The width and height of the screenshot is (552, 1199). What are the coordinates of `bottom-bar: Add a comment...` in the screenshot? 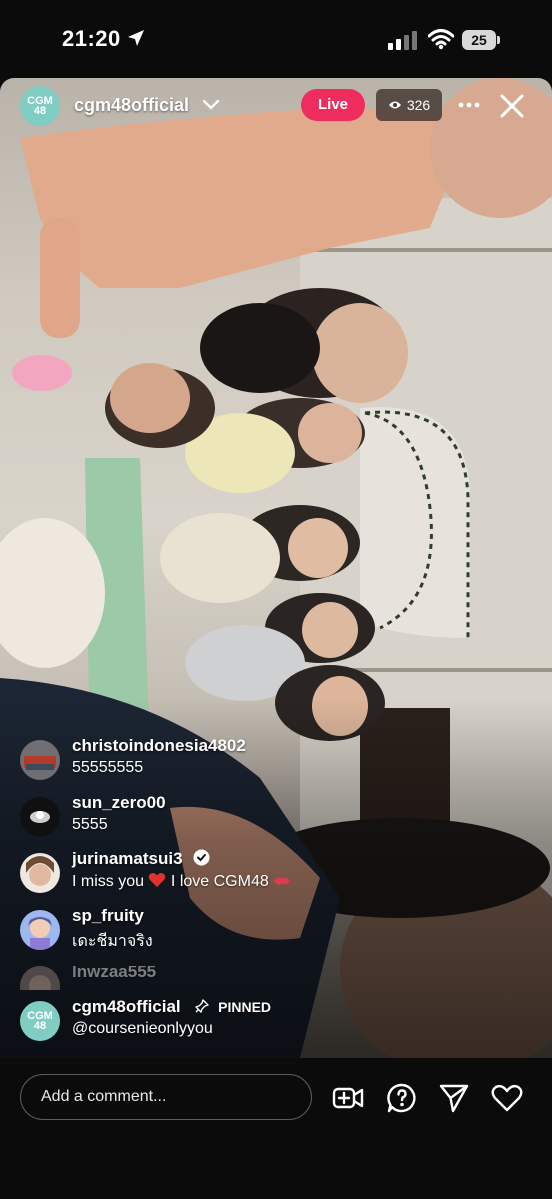 It's located at (276, 1128).